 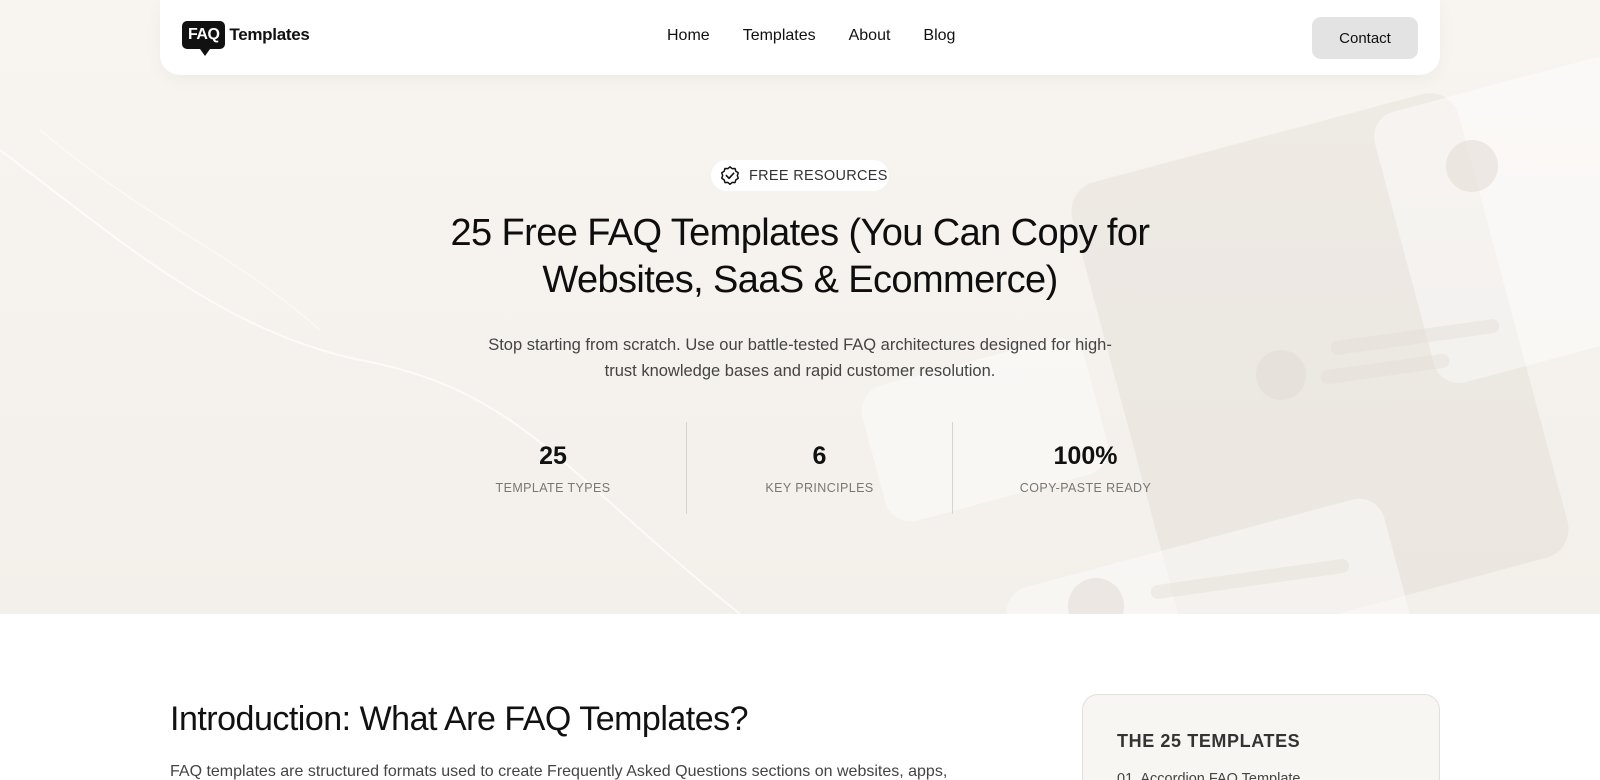 What do you see at coordinates (269, 34) in the screenshot?
I see `logo-text: Templates` at bounding box center [269, 34].